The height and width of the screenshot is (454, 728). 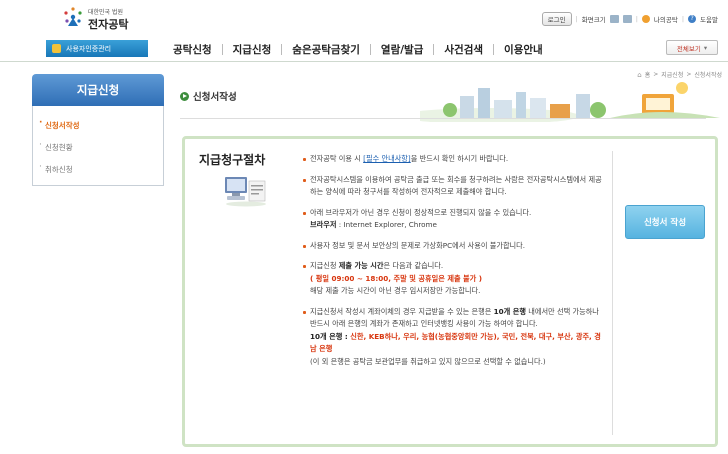 What do you see at coordinates (106, 12) in the screenshot?
I see `logo-court-text: 대한민국 법원` at bounding box center [106, 12].